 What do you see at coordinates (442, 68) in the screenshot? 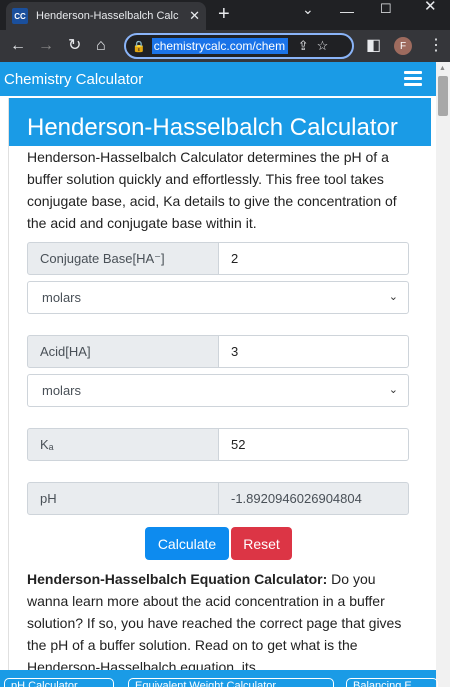
I see `scroll-up-icon: ▲` at bounding box center [442, 68].